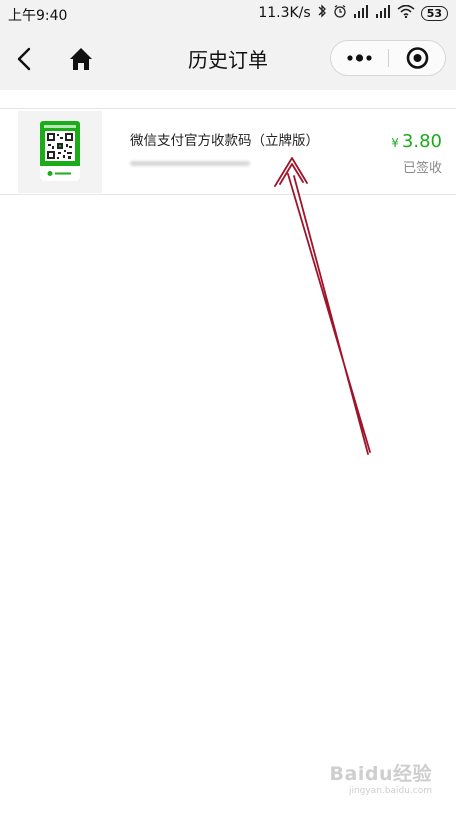 The image size is (456, 814). Describe the element at coordinates (434, 13) in the screenshot. I see `battery-indicator: 53` at that location.